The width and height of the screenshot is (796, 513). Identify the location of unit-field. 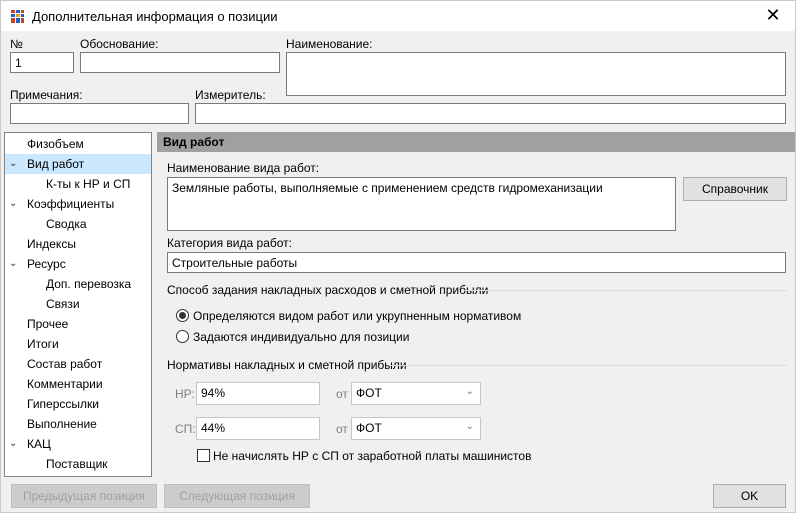
(490, 113).